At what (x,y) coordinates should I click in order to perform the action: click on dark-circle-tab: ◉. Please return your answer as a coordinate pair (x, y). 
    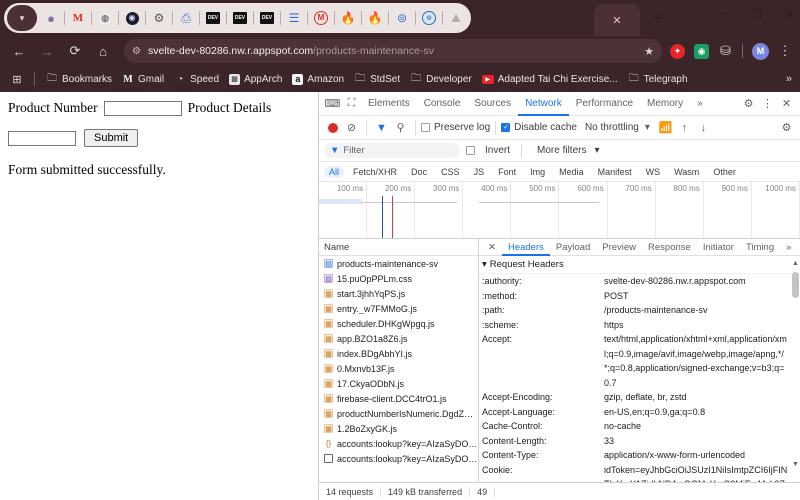
    Looking at the image, I should click on (132, 18).